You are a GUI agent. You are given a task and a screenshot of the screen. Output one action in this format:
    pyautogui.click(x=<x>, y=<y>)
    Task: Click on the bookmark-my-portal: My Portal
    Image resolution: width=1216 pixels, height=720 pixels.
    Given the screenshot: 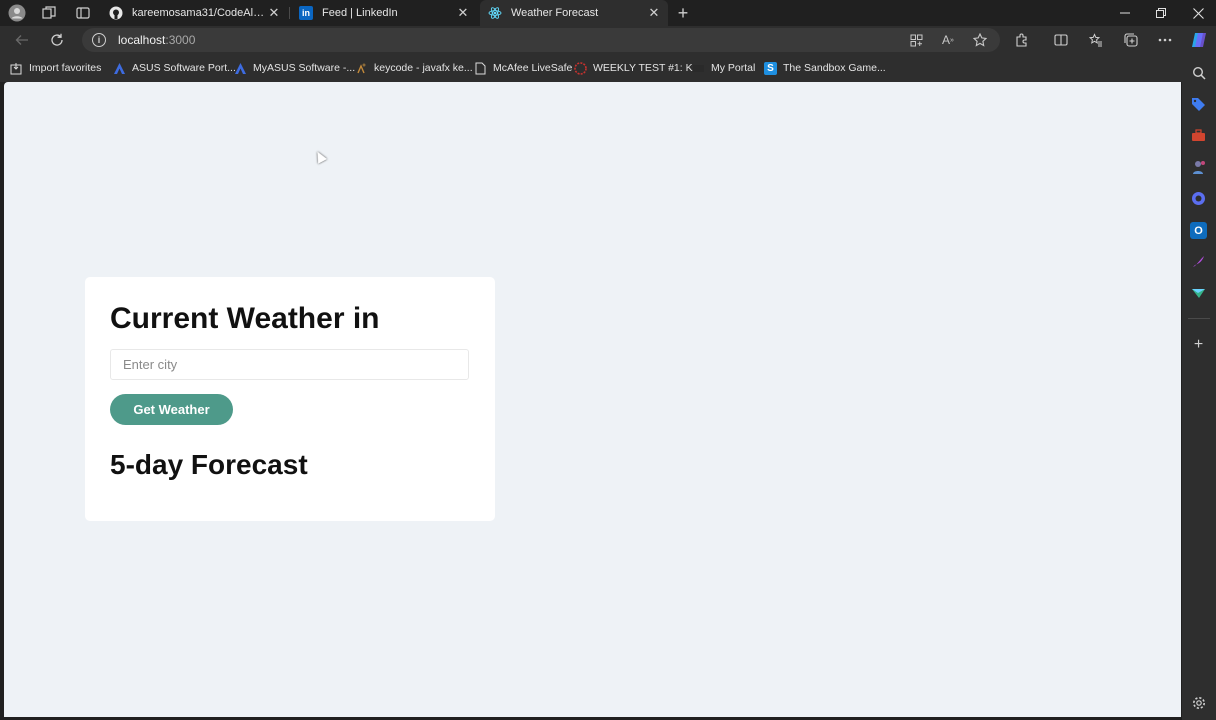 What is the action you would take?
    pyautogui.click(x=723, y=68)
    